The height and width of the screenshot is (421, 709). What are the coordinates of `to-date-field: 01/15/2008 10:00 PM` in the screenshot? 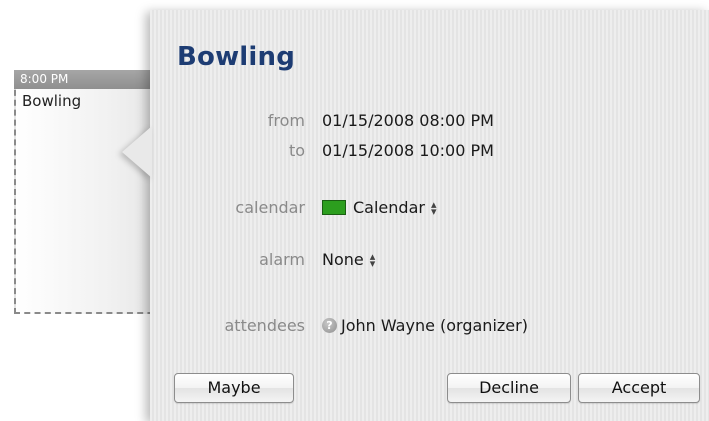 It's located at (408, 150).